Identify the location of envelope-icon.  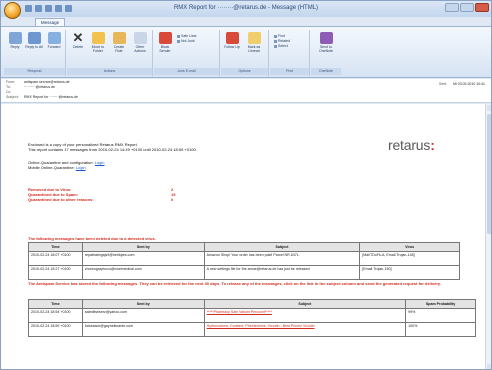
(254, 38).